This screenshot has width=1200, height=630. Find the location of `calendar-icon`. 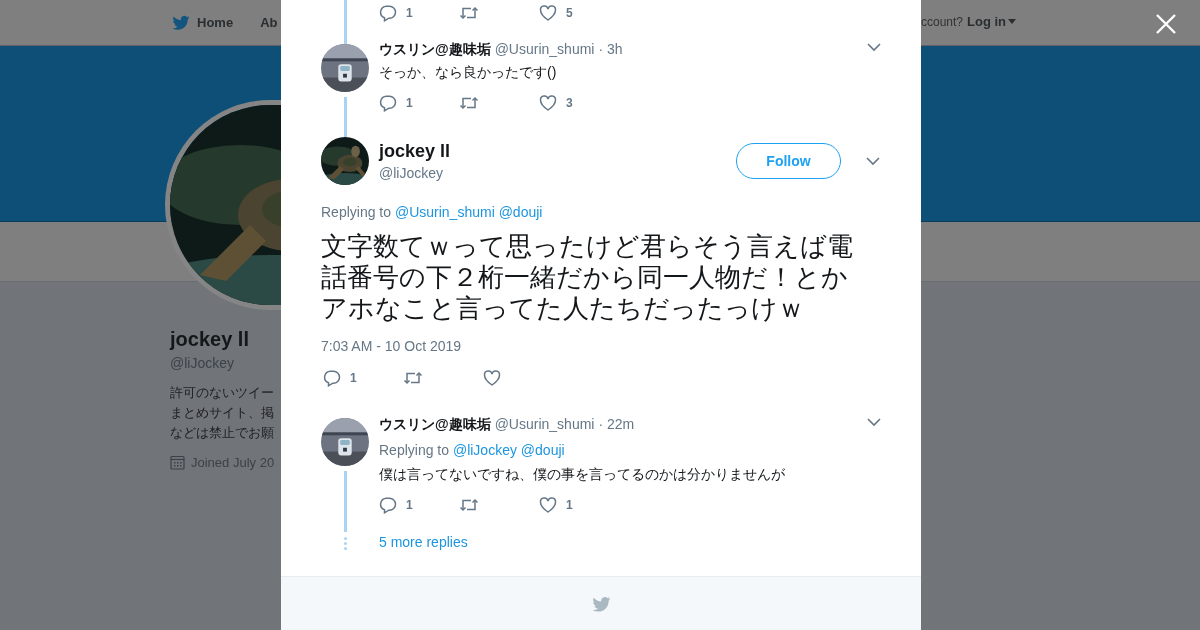

calendar-icon is located at coordinates (177, 462).